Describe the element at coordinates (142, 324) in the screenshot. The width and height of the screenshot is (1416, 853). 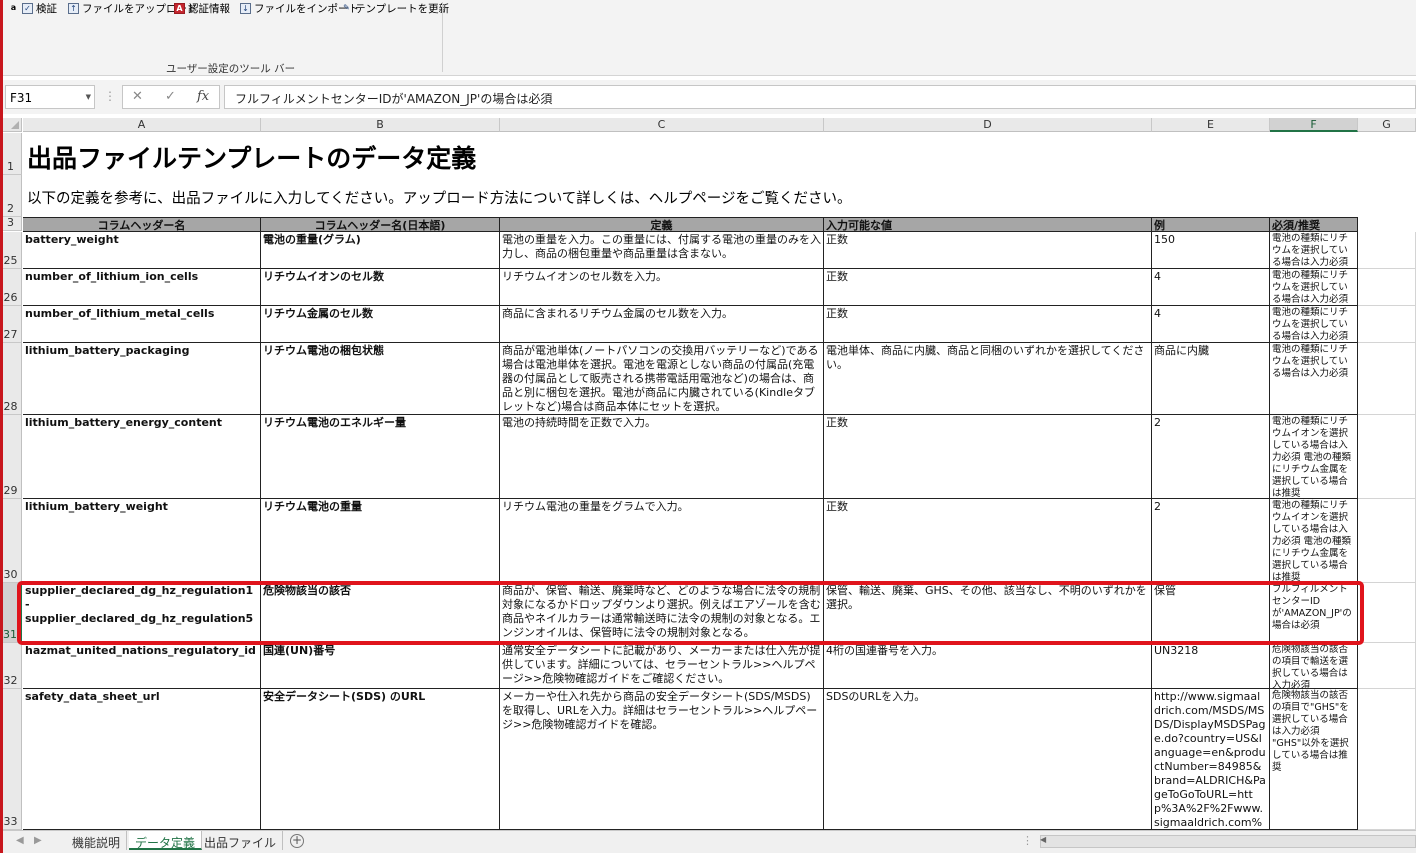
I see `table-cell-a: number_of_lithium_metal_cells` at that location.